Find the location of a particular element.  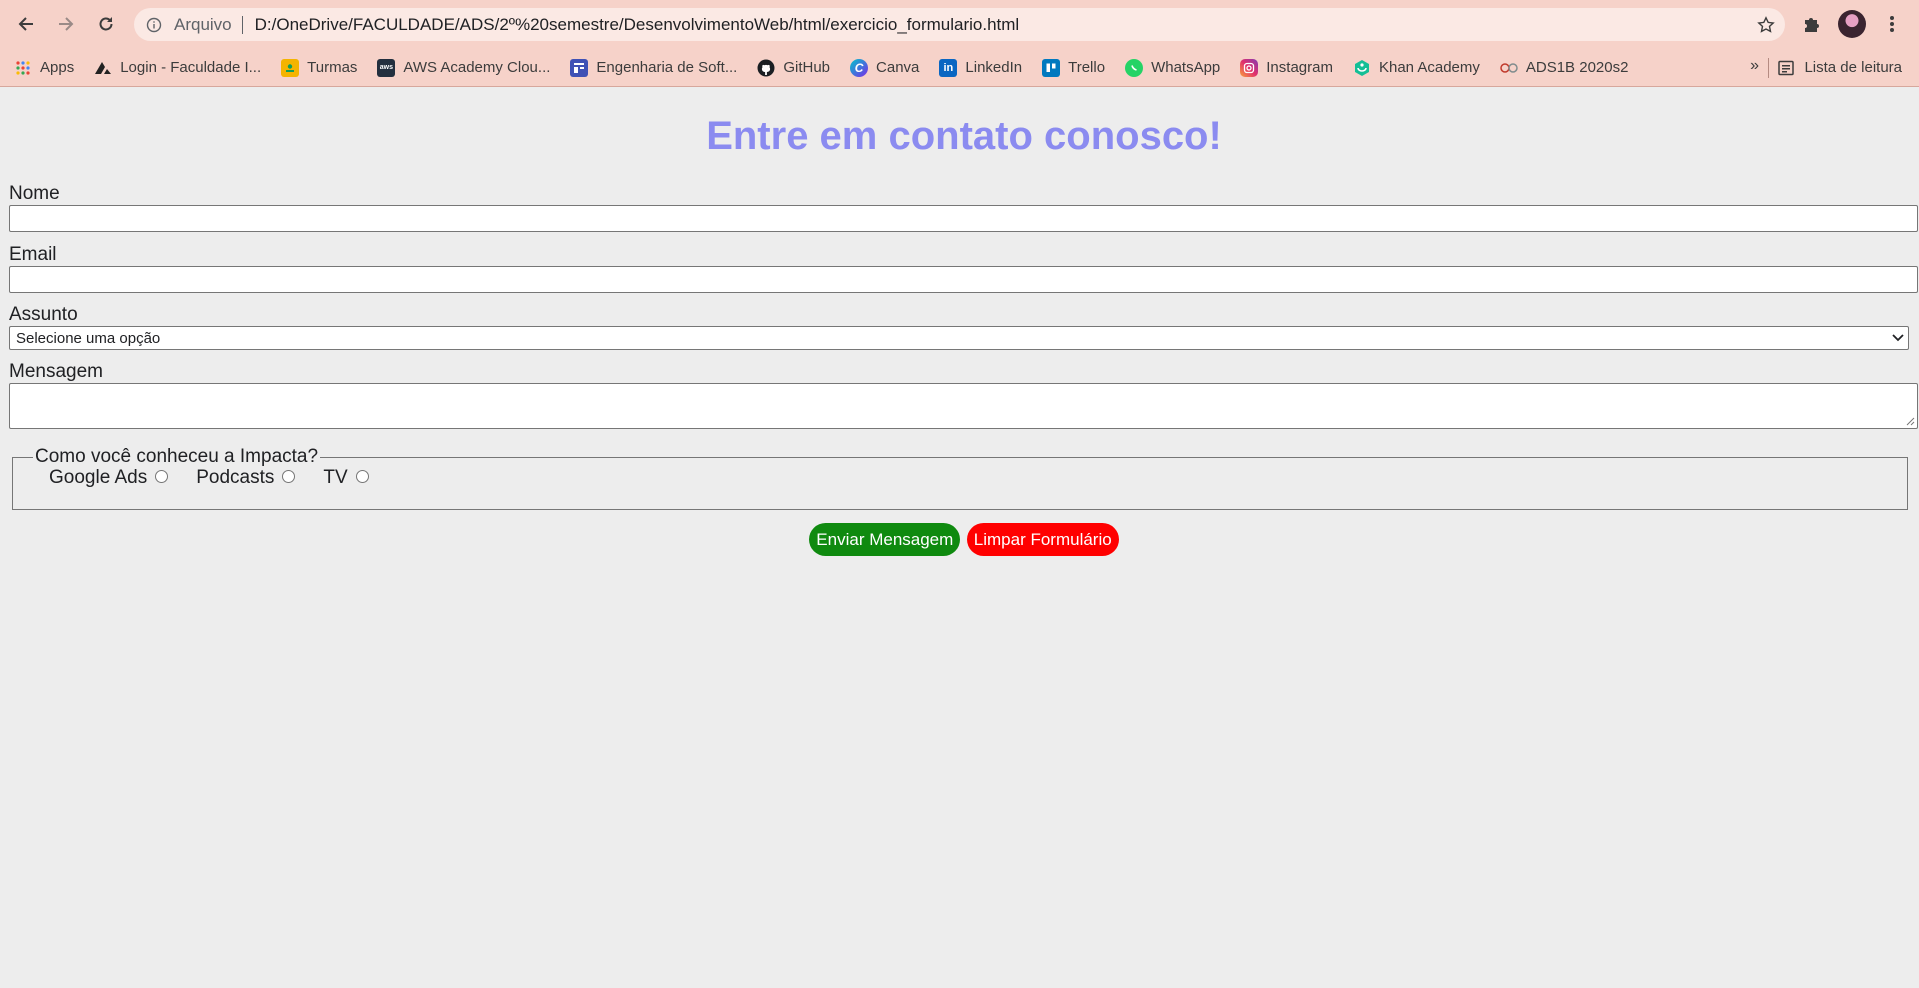

linkedin-icon: in is located at coordinates (948, 67).